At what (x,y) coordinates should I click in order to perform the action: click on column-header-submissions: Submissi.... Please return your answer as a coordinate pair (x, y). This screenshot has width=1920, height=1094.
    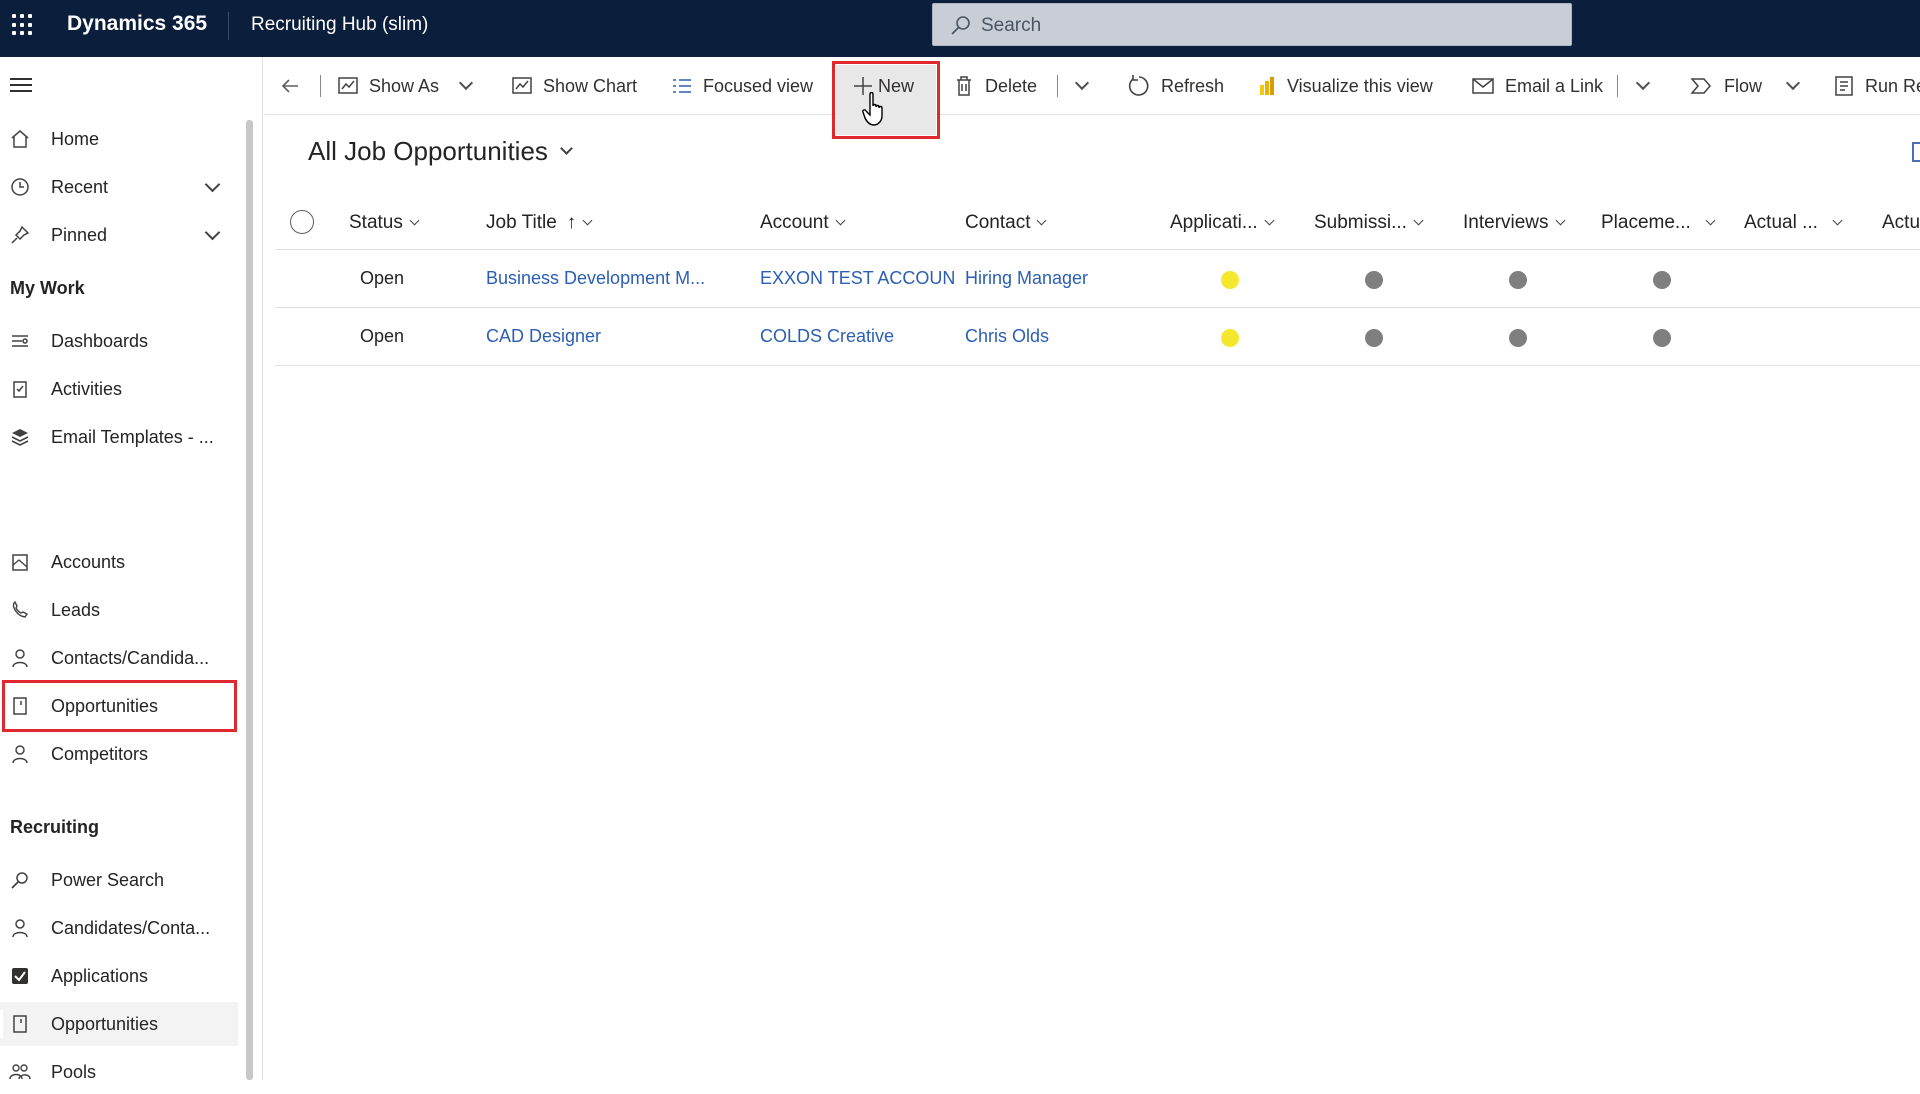
    Looking at the image, I should click on (1369, 223).